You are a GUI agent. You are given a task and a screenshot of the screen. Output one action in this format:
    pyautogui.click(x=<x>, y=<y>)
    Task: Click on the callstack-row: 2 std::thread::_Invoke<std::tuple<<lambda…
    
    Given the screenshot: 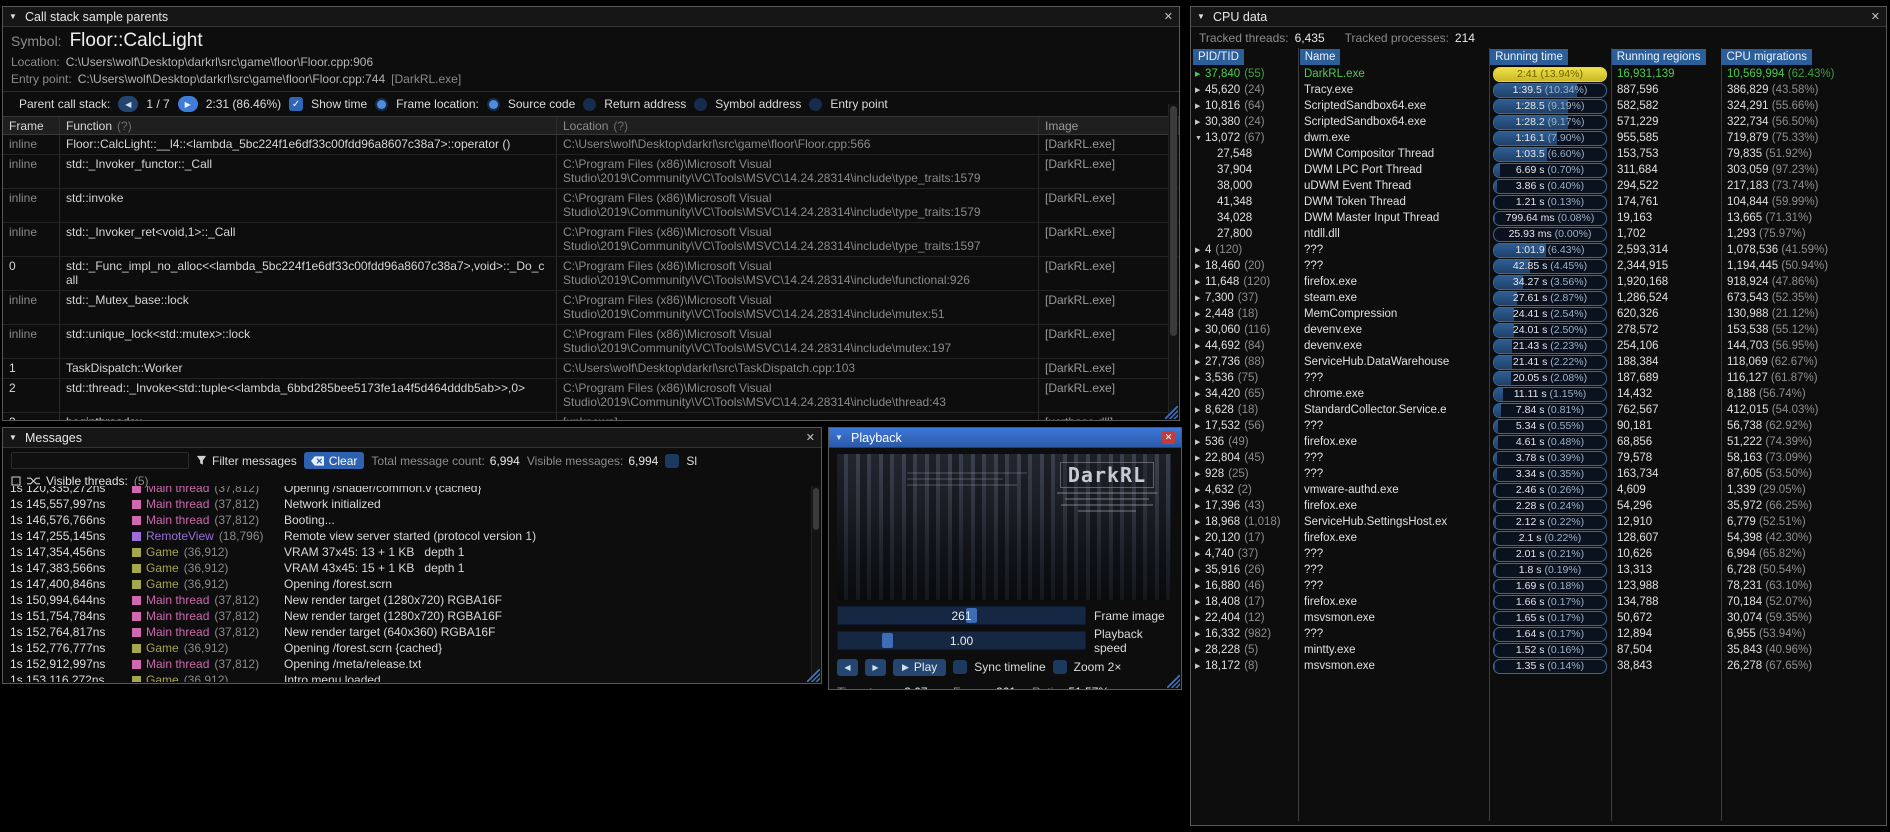 What is the action you would take?
    pyautogui.click(x=591, y=396)
    